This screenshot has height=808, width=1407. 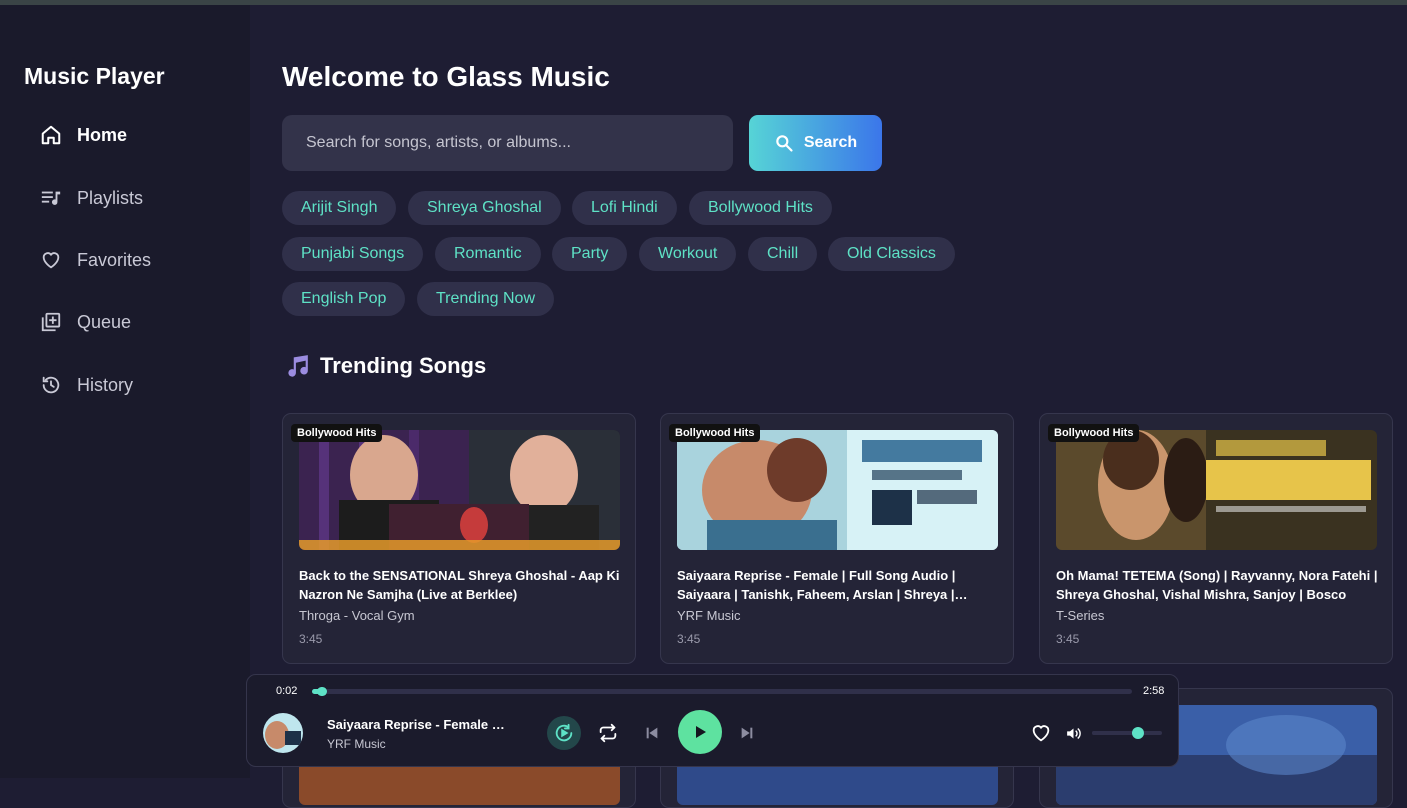 I want to click on now-playing-artwork, so click(x=283, y=733).